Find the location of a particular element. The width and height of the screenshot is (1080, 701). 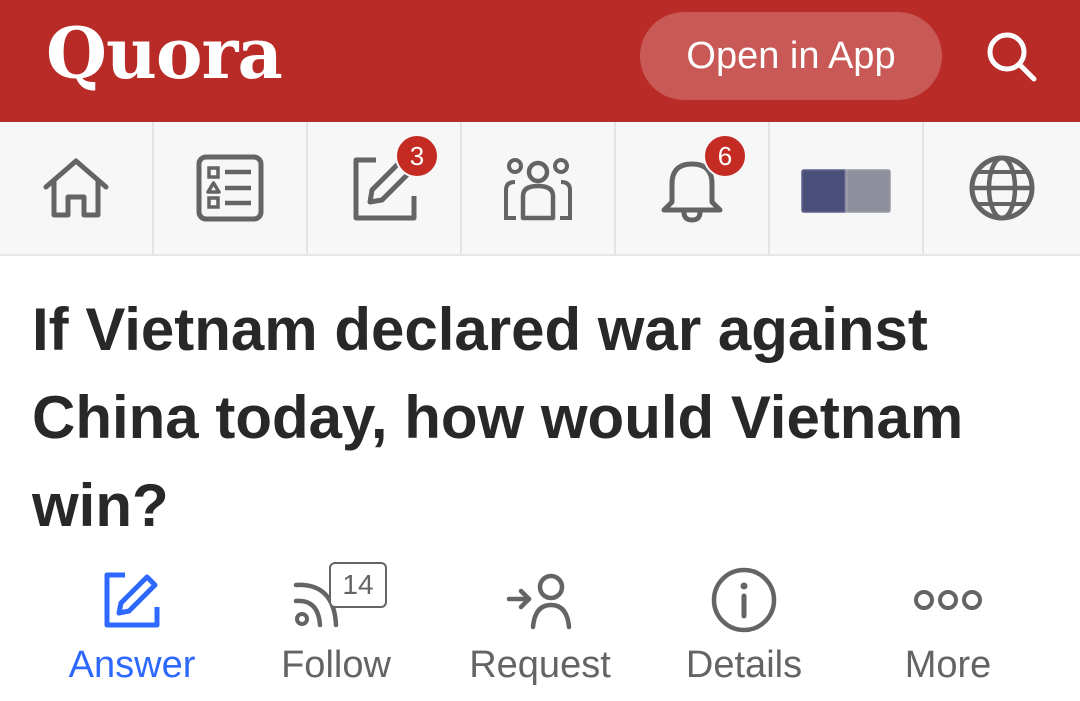

open-in-app-button: Open in App is located at coordinates (791, 56).